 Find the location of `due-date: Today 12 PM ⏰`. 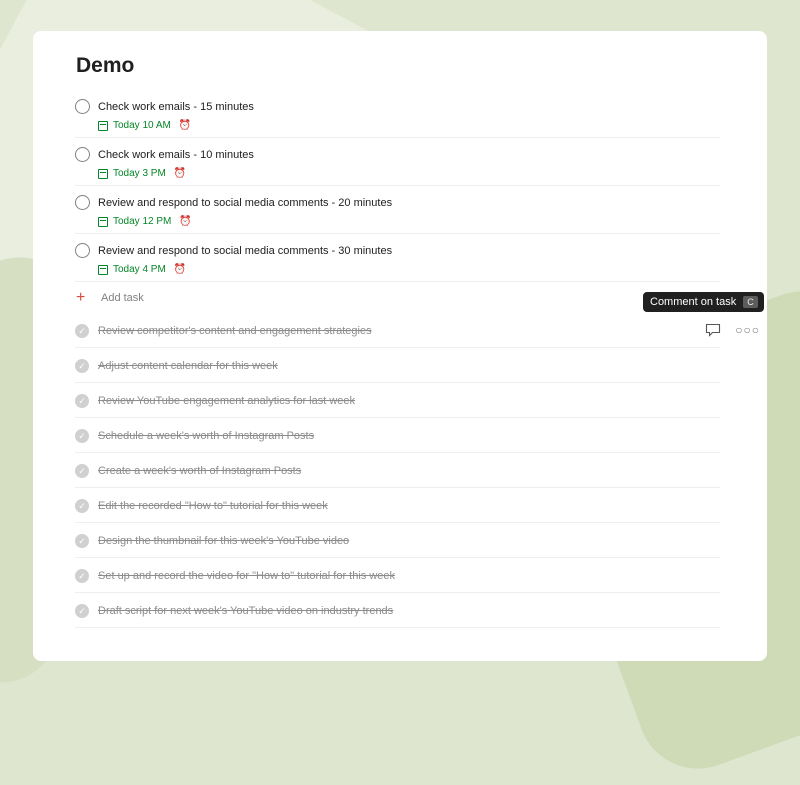

due-date: Today 12 PM ⏰ is located at coordinates (145, 221).